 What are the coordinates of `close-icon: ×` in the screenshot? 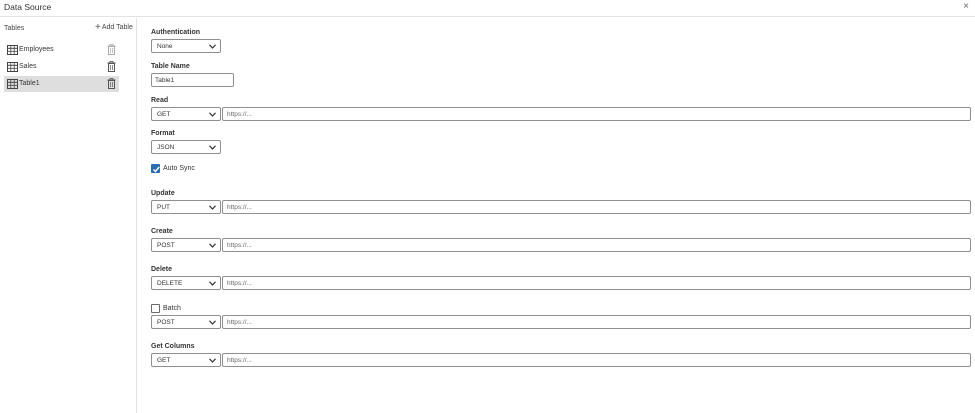 It's located at (966, 7).